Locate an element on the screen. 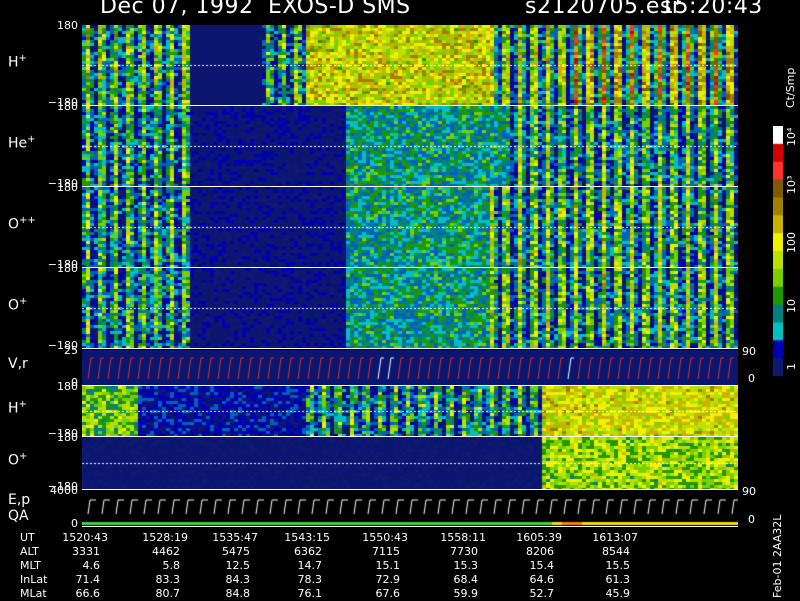 This screenshot has width=800, height=601. panel-he-plus is located at coordinates (410, 146).